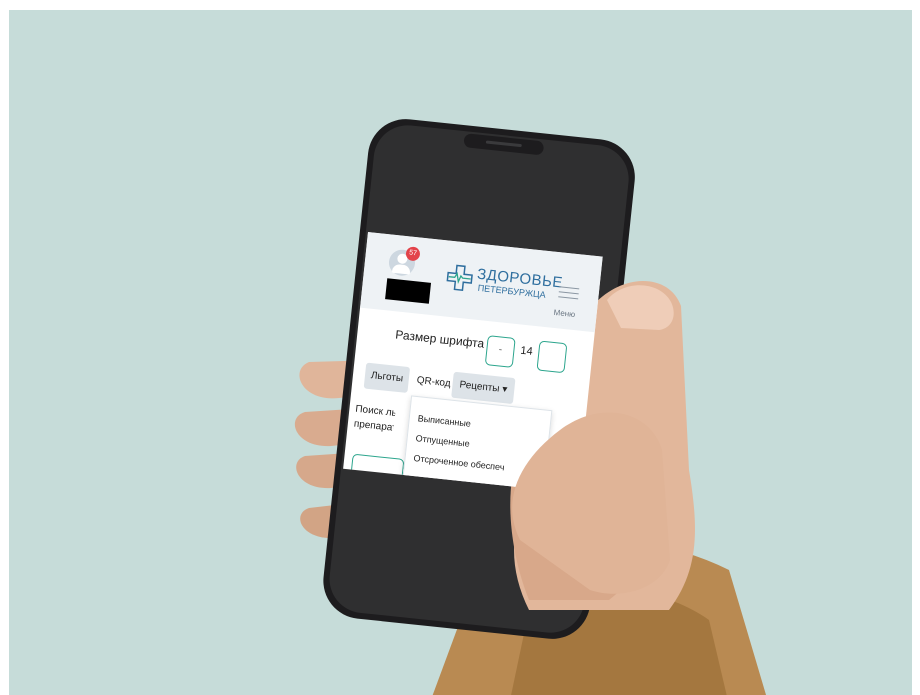  Describe the element at coordinates (500, 351) in the screenshot. I see `decrease-font-button: -` at that location.